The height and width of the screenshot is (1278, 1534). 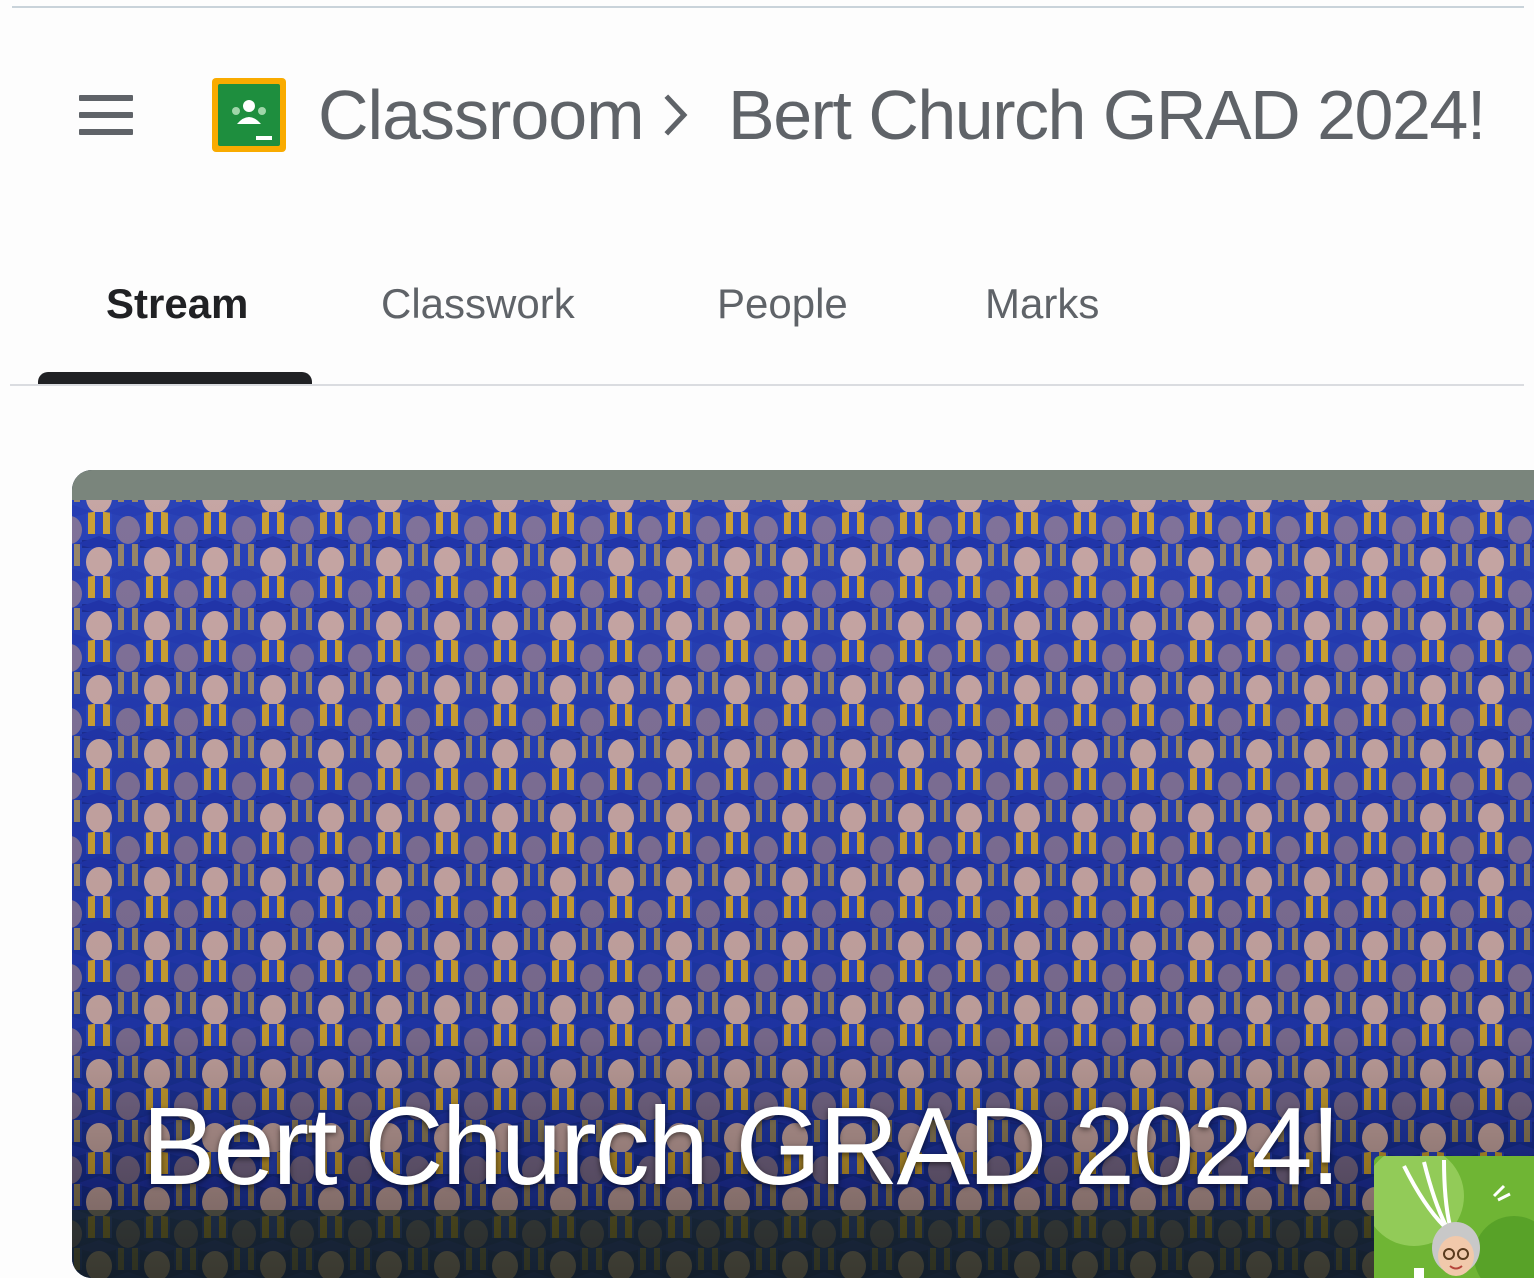 I want to click on banner-course-title: Bert Church GRAD 2024!, so click(x=741, y=1147).